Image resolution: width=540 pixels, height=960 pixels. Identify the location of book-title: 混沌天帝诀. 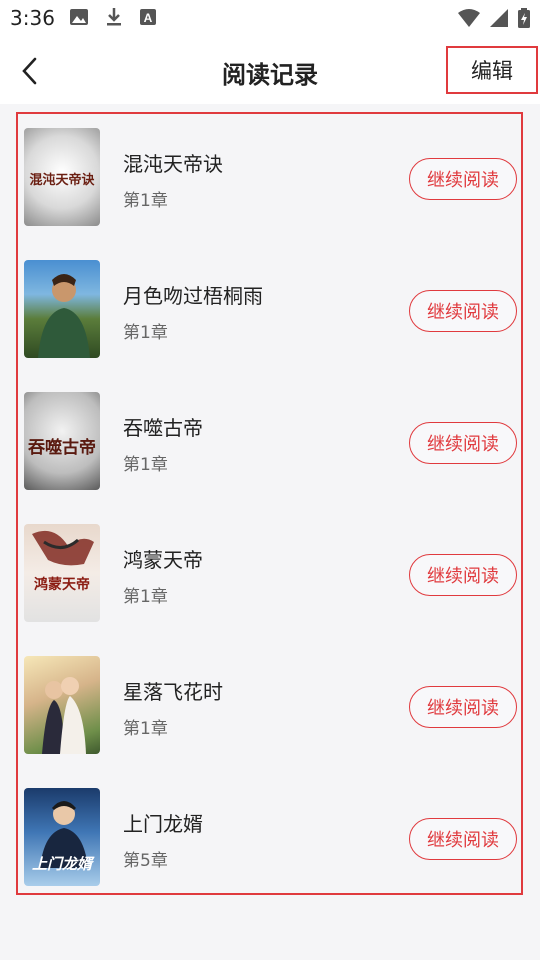
(173, 162).